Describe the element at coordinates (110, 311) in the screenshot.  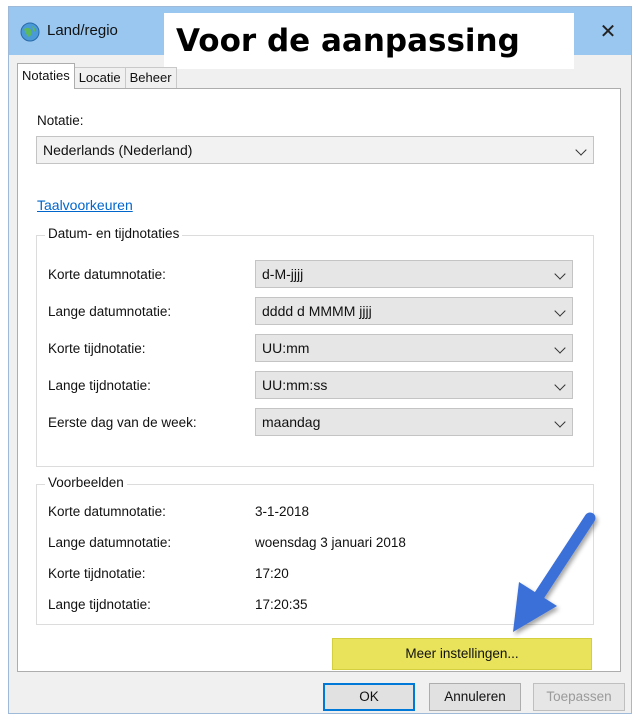
I see `lange-datum-label: Lange datumnotatie:` at that location.